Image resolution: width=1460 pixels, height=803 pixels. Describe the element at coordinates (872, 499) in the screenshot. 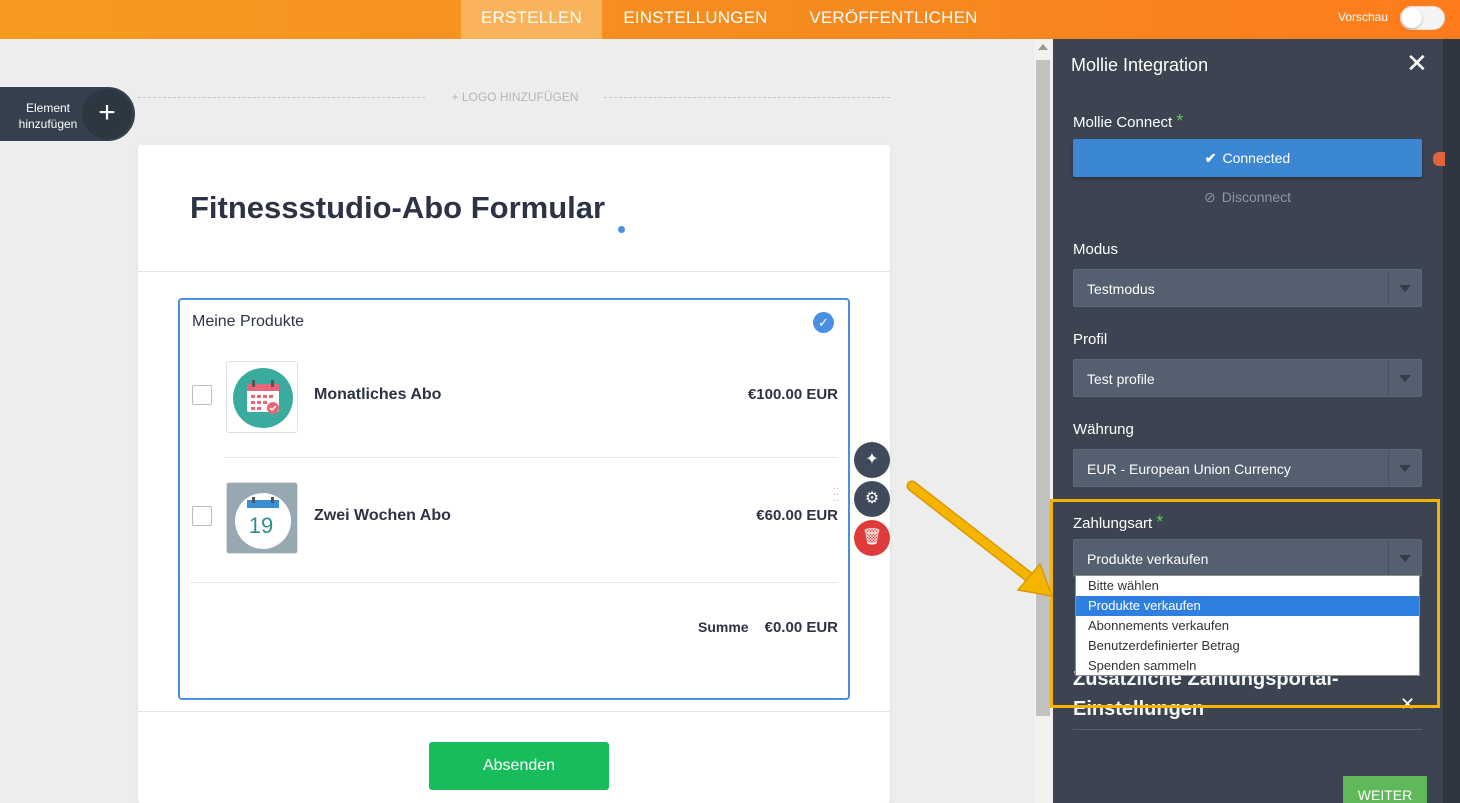

I see `gear-icon: ⚙` at that location.